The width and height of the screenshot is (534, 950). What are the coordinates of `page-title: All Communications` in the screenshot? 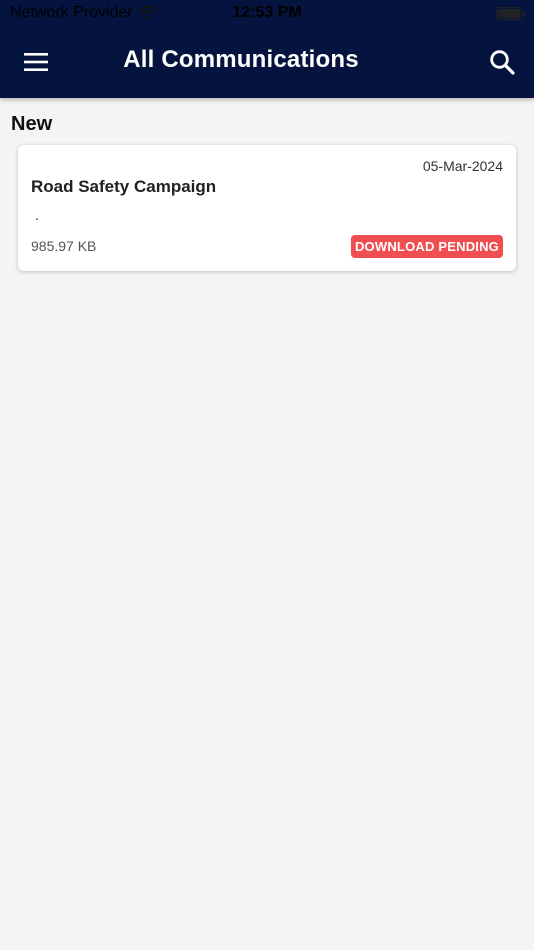 It's located at (241, 59).